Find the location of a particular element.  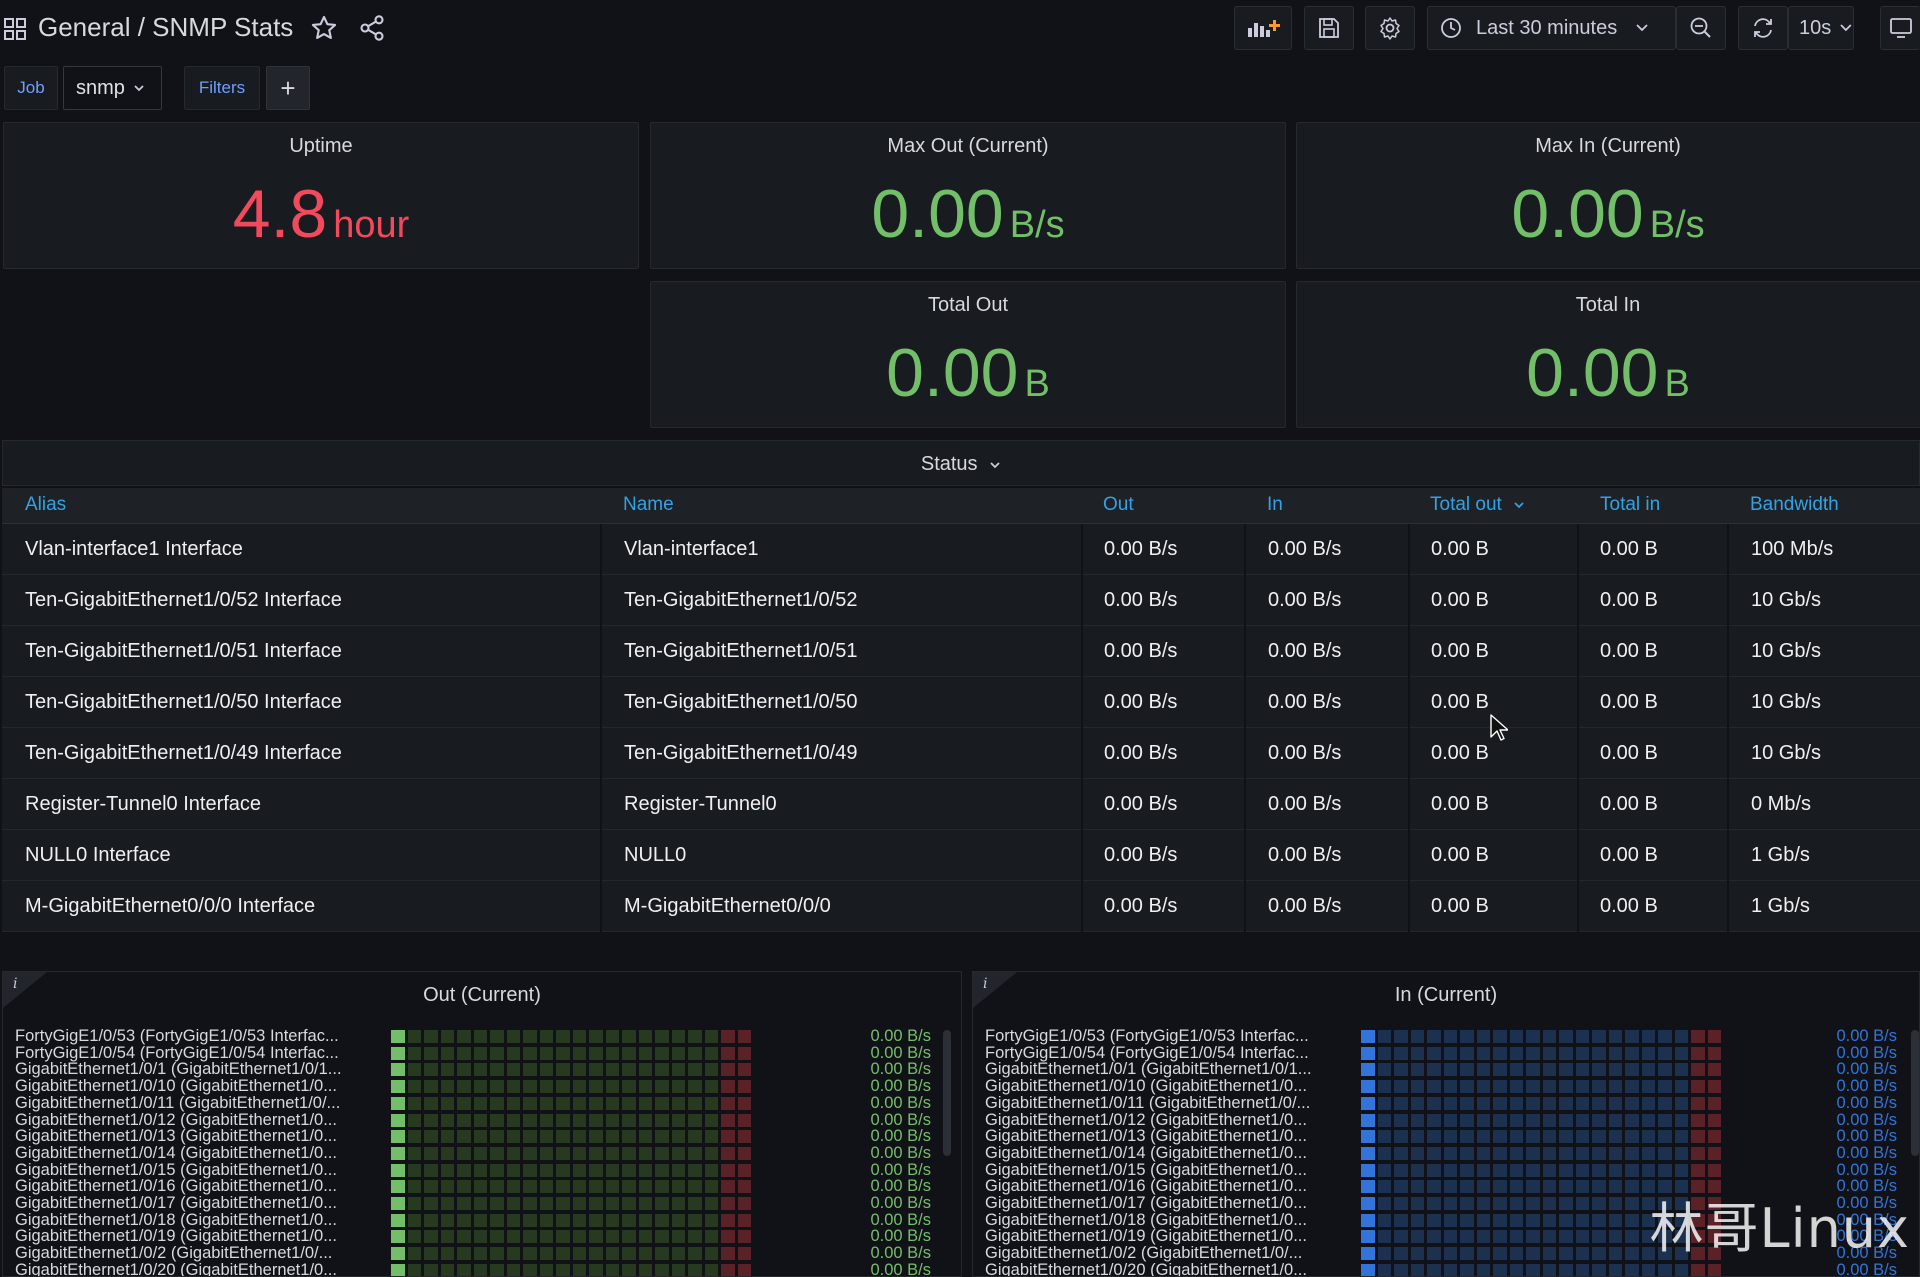

job-variable-select: snmp is located at coordinates (112, 88).